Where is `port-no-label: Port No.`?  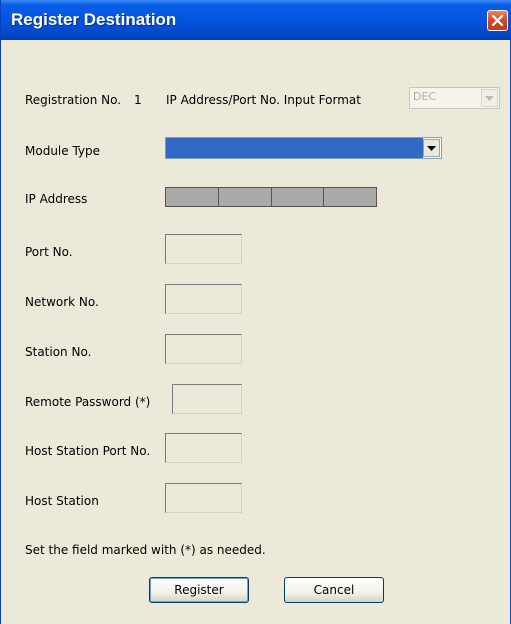 port-no-label: Port No. is located at coordinates (49, 252).